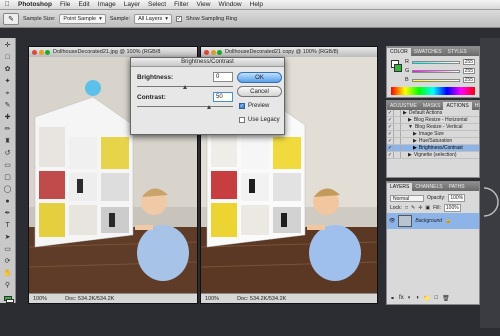 The width and height of the screenshot is (500, 336). Describe the element at coordinates (8, 58) in the screenshot. I see `marquee-tool-icon: □` at that location.